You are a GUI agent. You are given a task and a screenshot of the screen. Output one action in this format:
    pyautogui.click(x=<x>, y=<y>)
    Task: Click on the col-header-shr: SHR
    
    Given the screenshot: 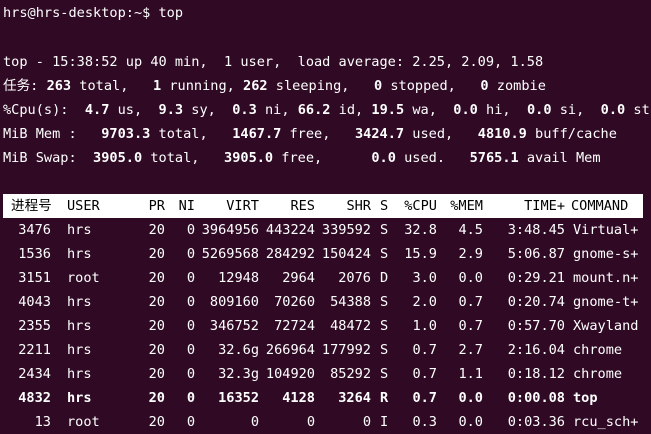 What is the action you would take?
    pyautogui.click(x=358, y=206)
    